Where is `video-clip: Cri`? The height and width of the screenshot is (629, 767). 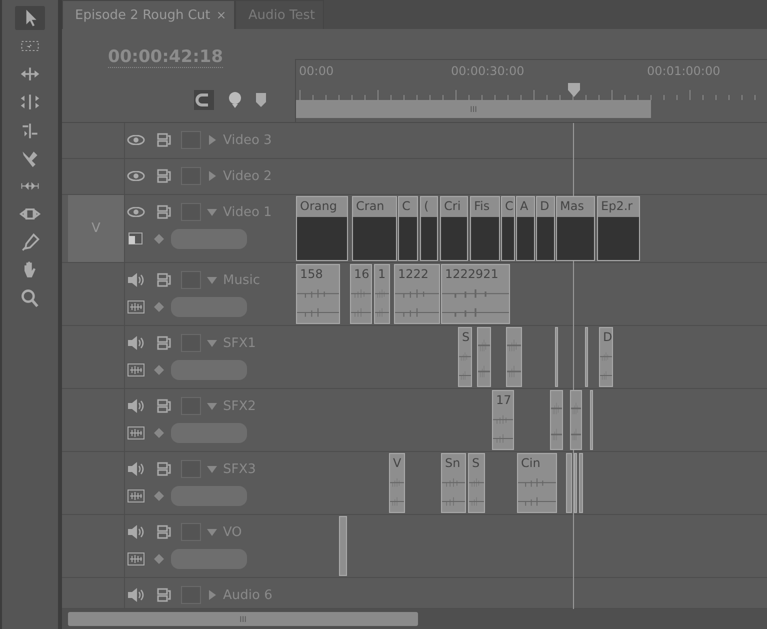 video-clip: Cri is located at coordinates (454, 229).